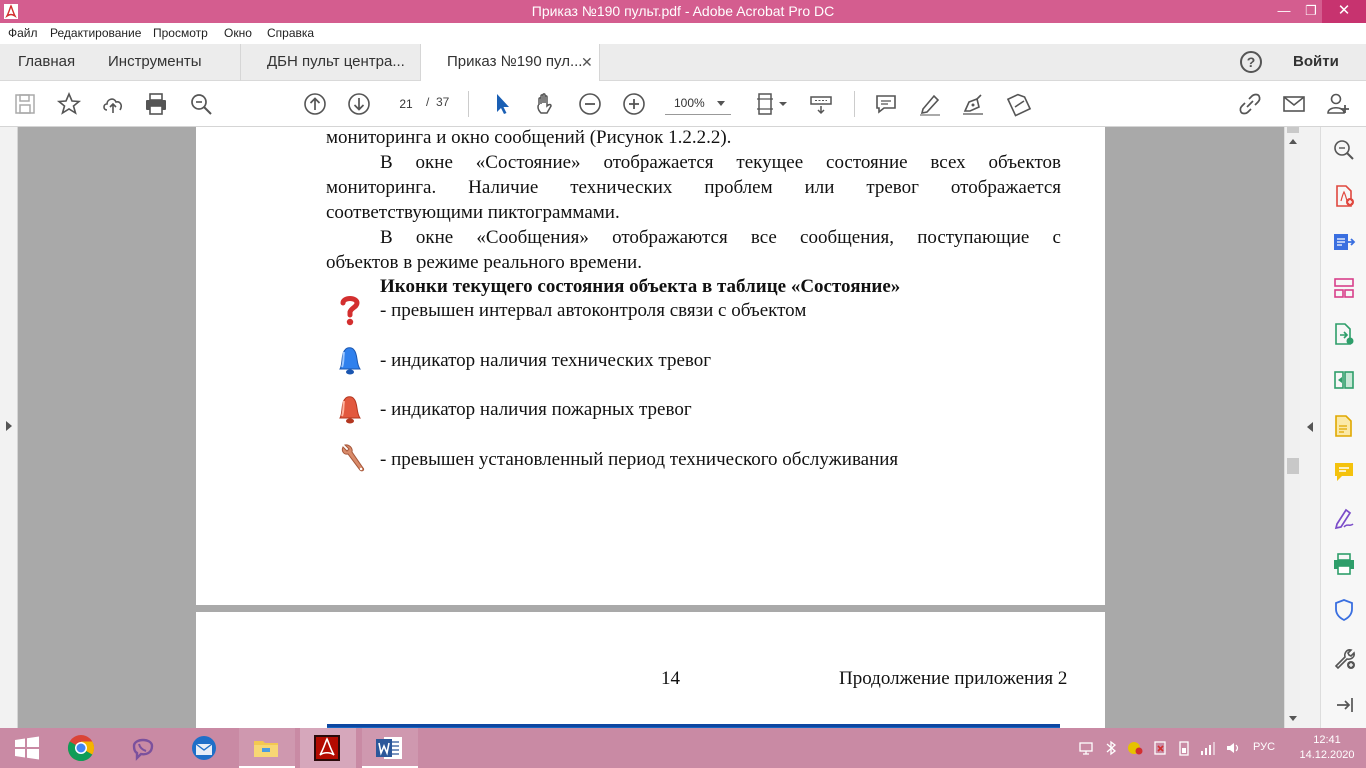  I want to click on action-center-icon, so click(1160, 748).